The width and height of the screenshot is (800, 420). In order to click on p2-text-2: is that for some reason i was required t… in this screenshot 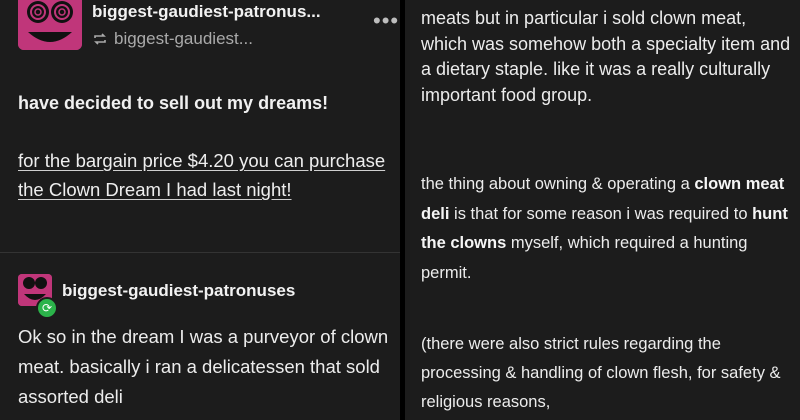, I will do `click(601, 213)`.